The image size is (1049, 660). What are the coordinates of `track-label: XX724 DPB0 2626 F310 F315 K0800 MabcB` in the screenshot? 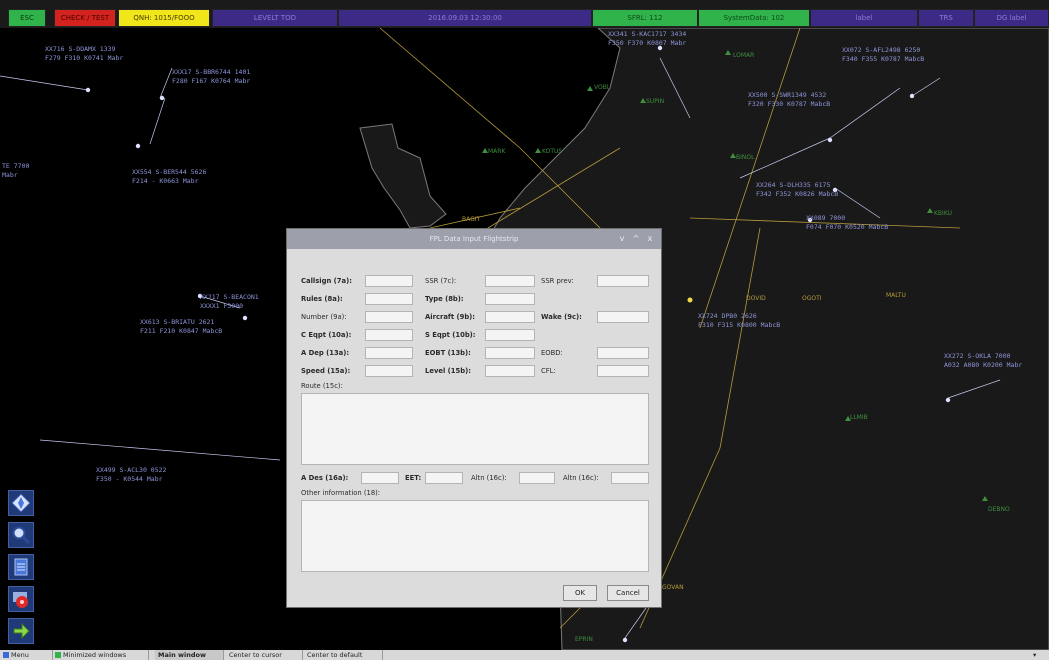 It's located at (739, 321).